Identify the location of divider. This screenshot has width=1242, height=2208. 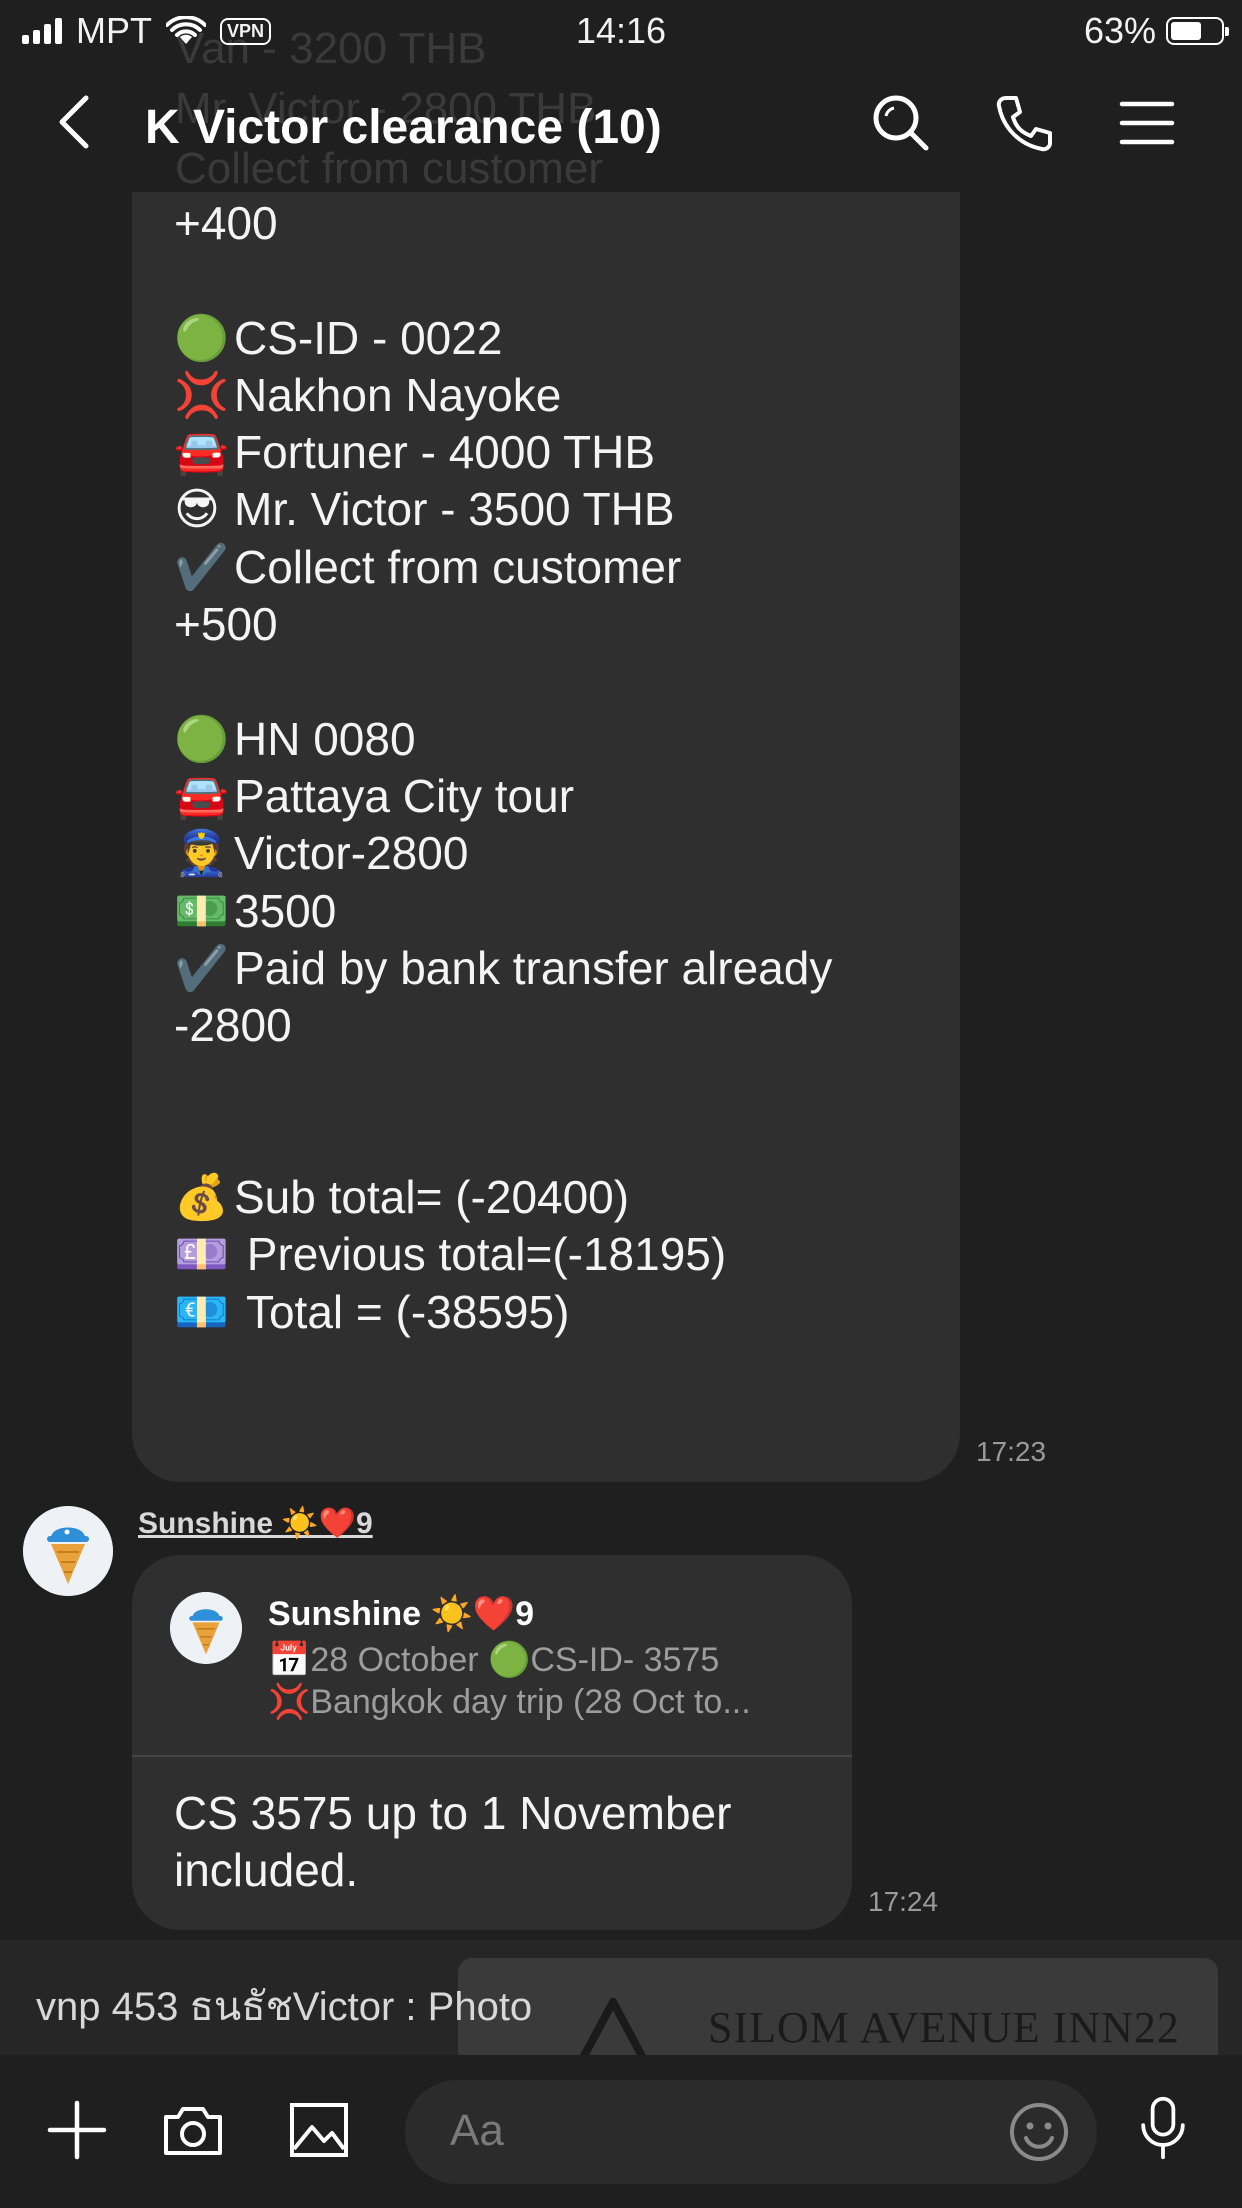
(492, 1756).